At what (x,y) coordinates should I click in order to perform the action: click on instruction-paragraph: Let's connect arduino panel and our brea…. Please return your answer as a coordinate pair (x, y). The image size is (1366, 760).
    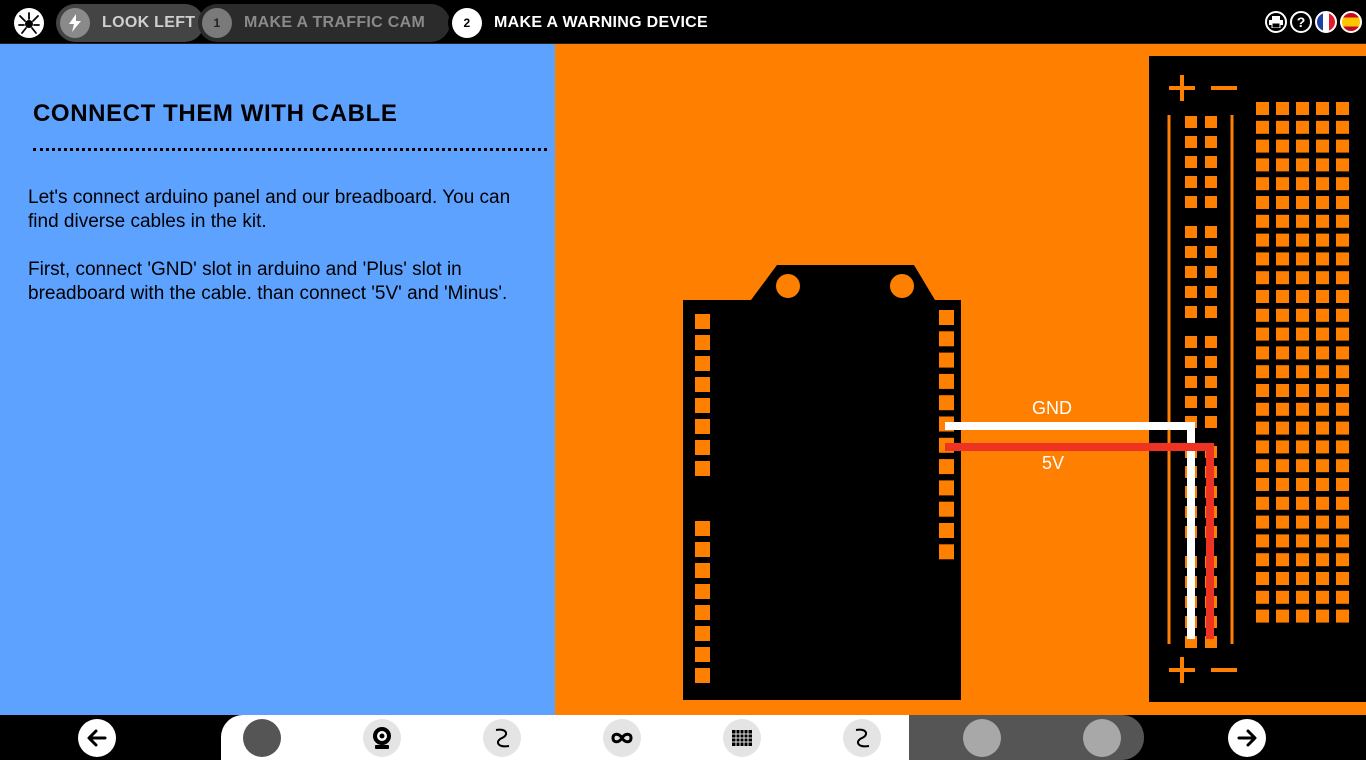
    Looking at the image, I should click on (269, 209).